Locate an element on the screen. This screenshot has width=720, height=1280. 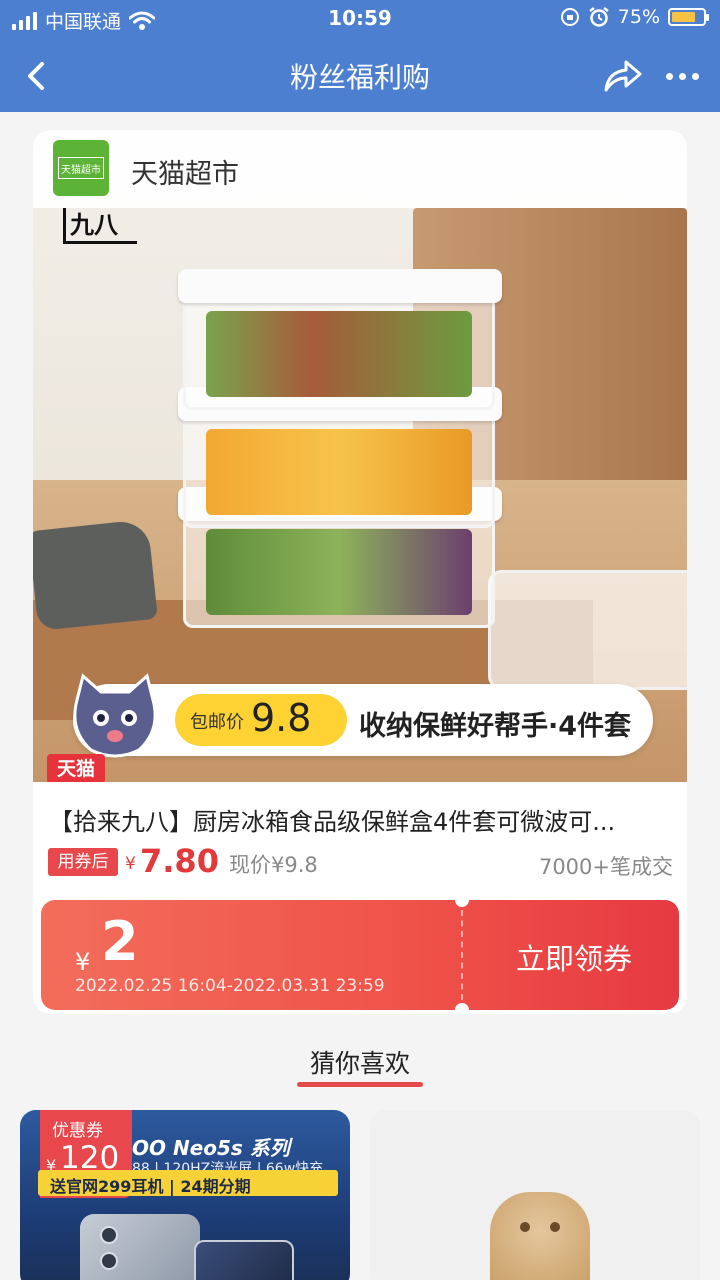
coupon-notch-top is located at coordinates (462, 900).